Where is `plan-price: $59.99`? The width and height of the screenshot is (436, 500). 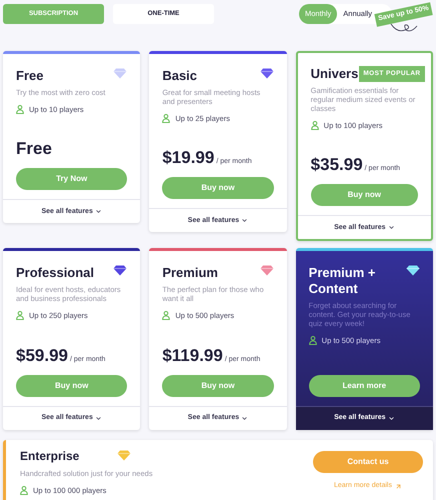 plan-price: $59.99 is located at coordinates (42, 356).